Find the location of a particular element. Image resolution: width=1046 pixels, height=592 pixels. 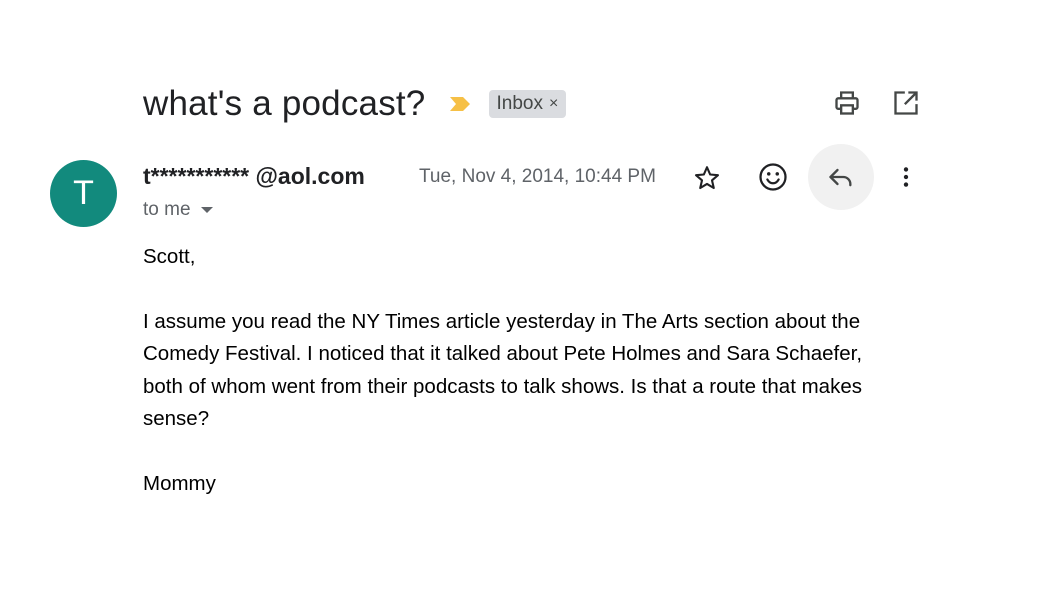

add-reaction-button is located at coordinates (773, 177).